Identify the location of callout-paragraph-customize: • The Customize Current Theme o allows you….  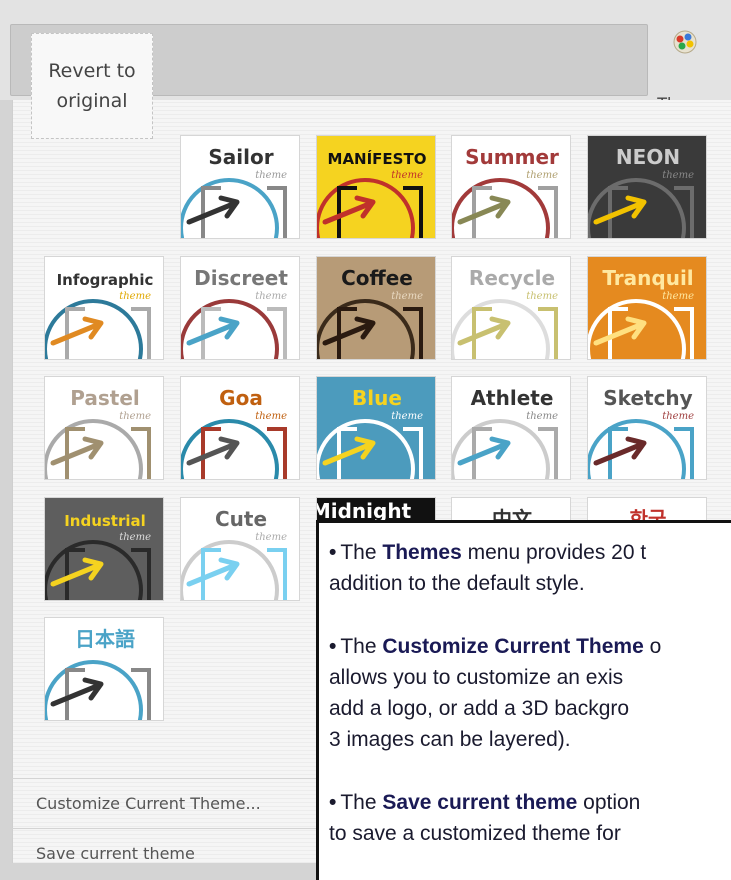
(495, 693).